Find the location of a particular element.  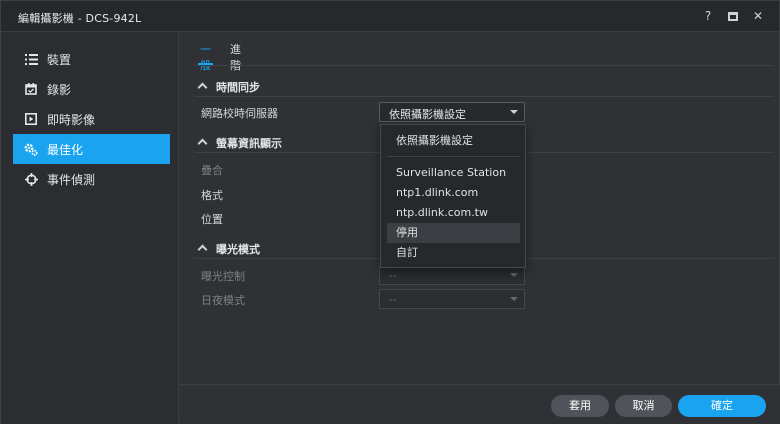

title-bar: 編輯攝影機 - DCS-942L ? ✕ is located at coordinates (390, 16).